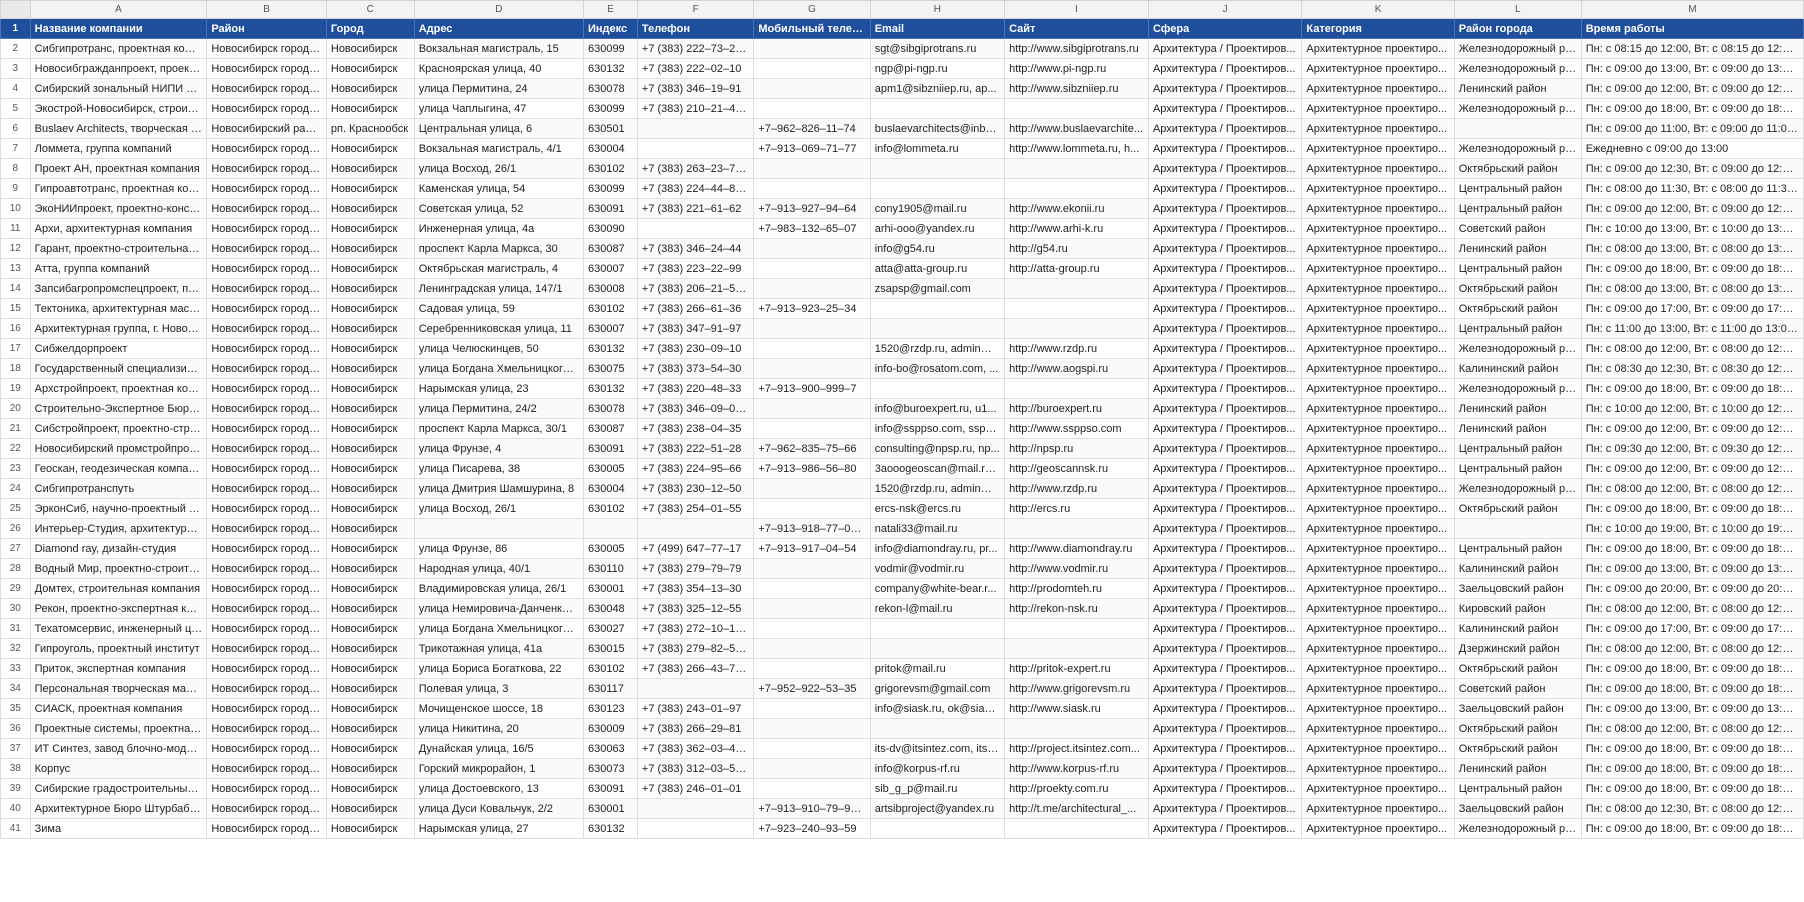  I want to click on grid-cell: http://www.korpus-rf.ru, so click(1076, 768).